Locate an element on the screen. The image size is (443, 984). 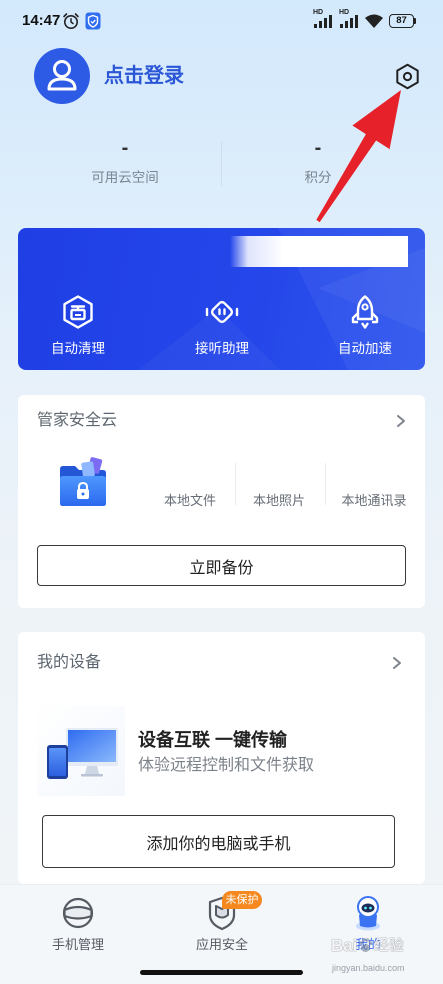
card-title: 管家安全云 is located at coordinates (77, 421).